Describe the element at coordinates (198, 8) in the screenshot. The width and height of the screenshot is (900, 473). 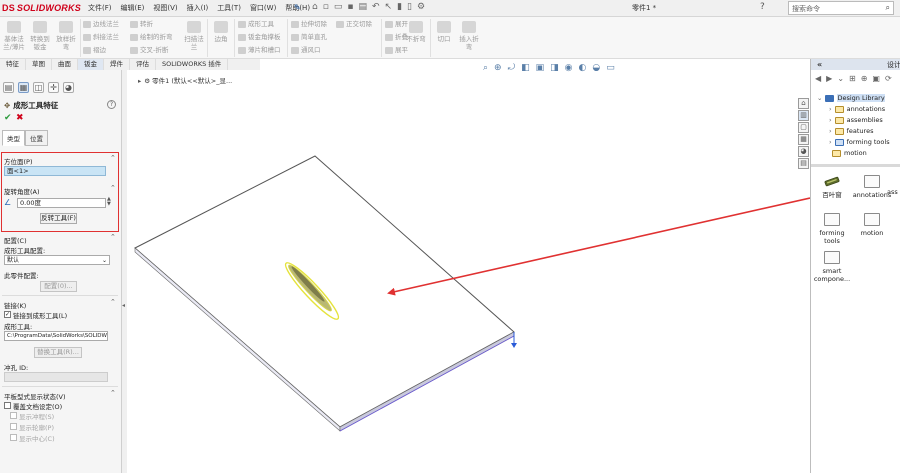
I see `menu-insert: 插入(I)` at that location.